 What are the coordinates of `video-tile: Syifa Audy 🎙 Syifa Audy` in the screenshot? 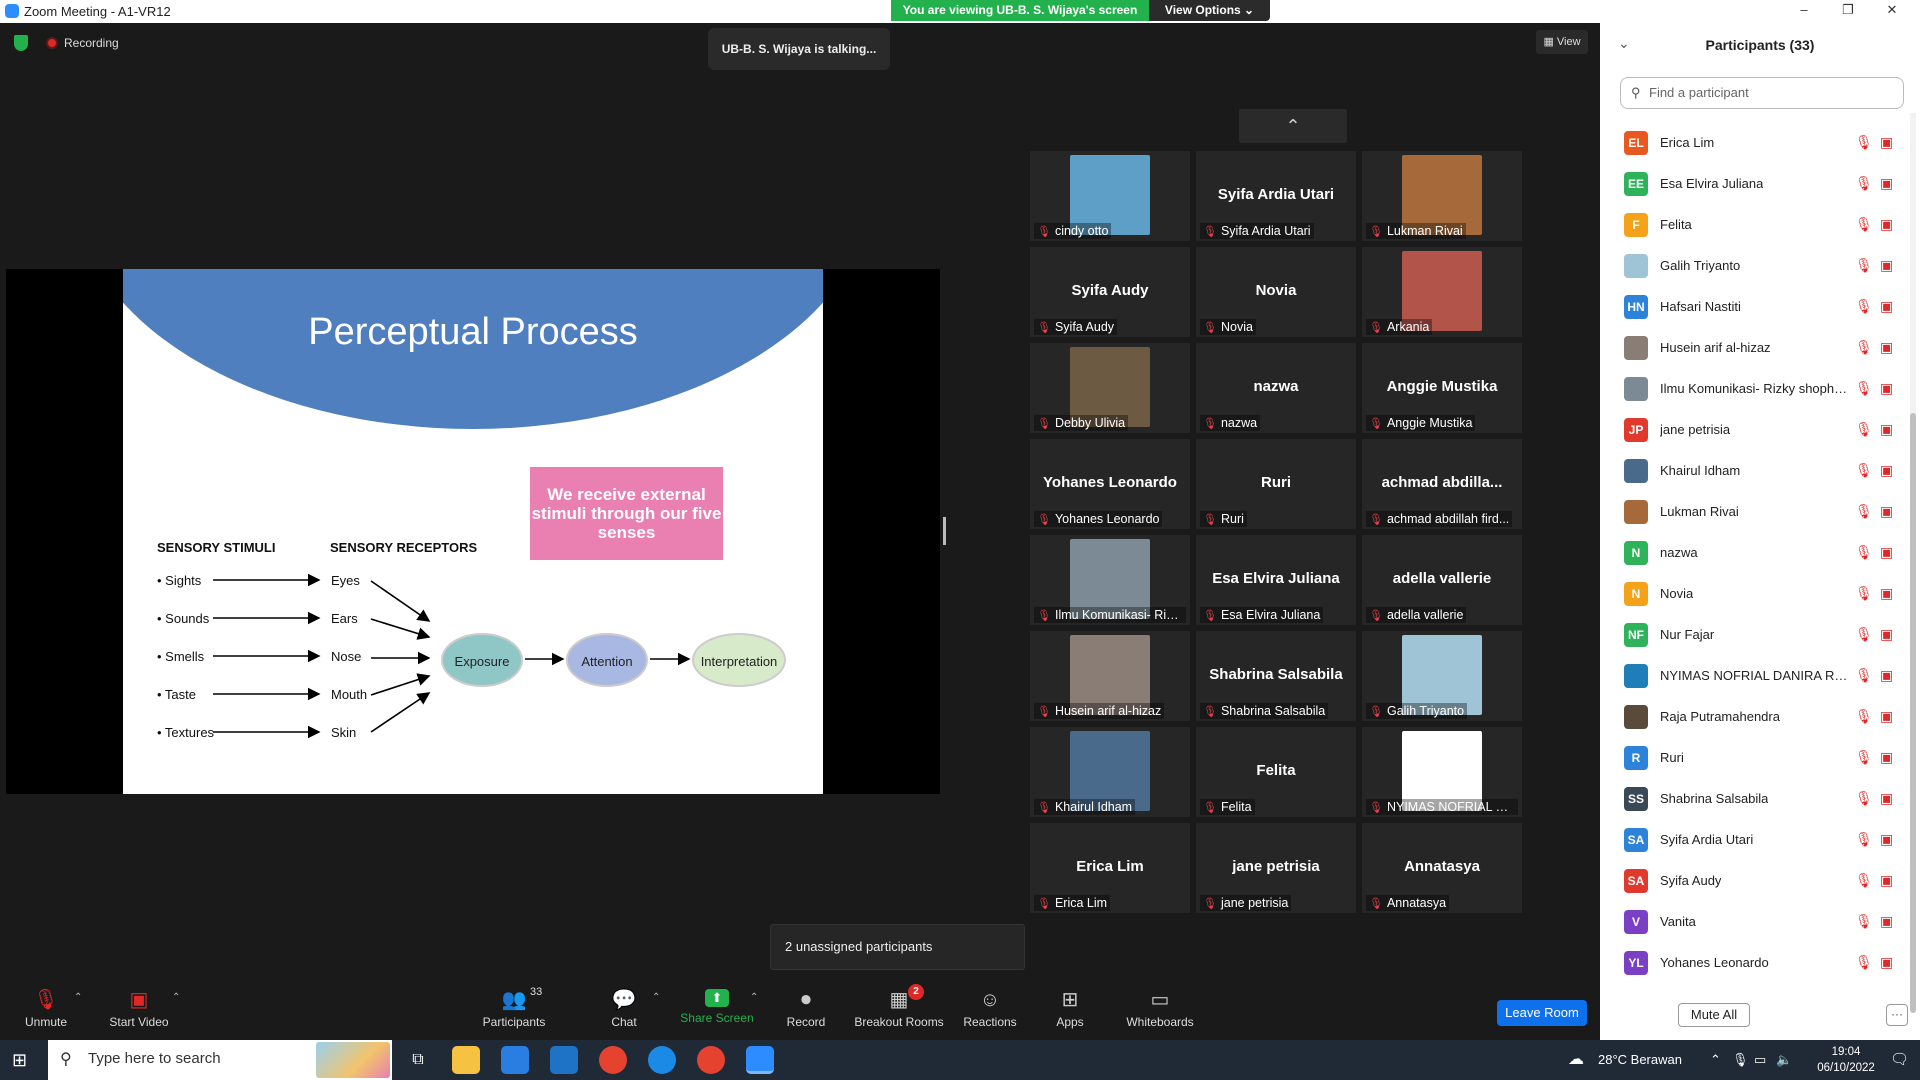 It's located at (1110, 292).